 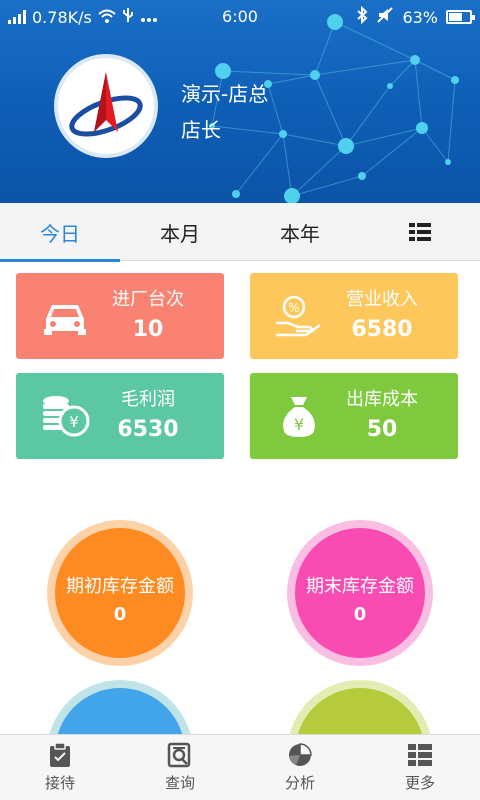 I want to click on card-label: 毛利润, so click(x=148, y=399).